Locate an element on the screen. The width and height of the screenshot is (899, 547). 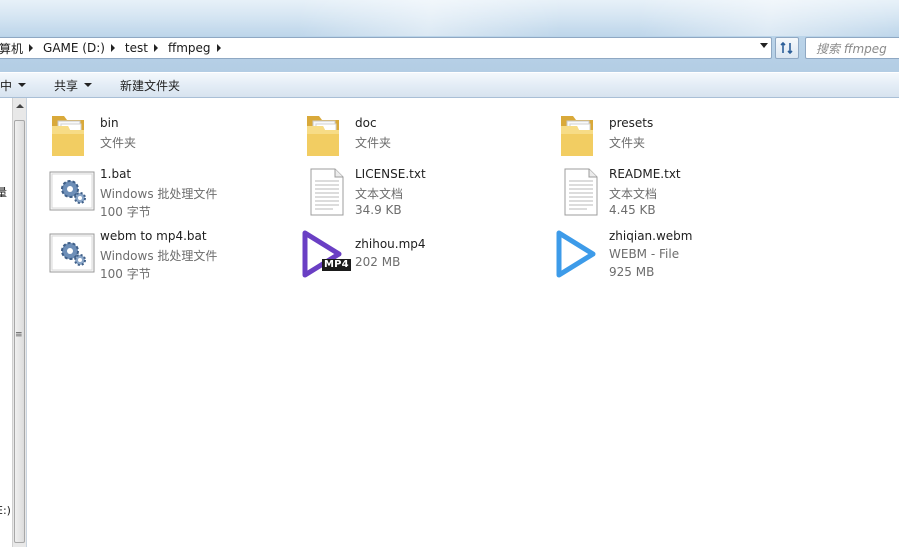
share-menu: 共享 is located at coordinates (73, 85).